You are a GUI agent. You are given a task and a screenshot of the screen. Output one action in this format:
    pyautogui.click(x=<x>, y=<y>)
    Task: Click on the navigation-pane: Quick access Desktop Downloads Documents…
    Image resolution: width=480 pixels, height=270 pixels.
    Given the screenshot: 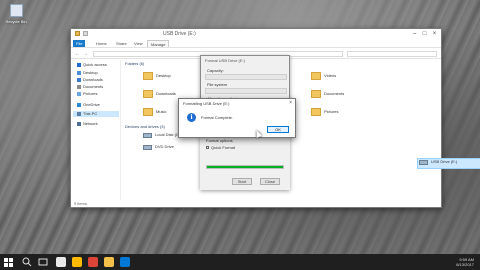 What is the action you would take?
    pyautogui.click(x=96, y=130)
    